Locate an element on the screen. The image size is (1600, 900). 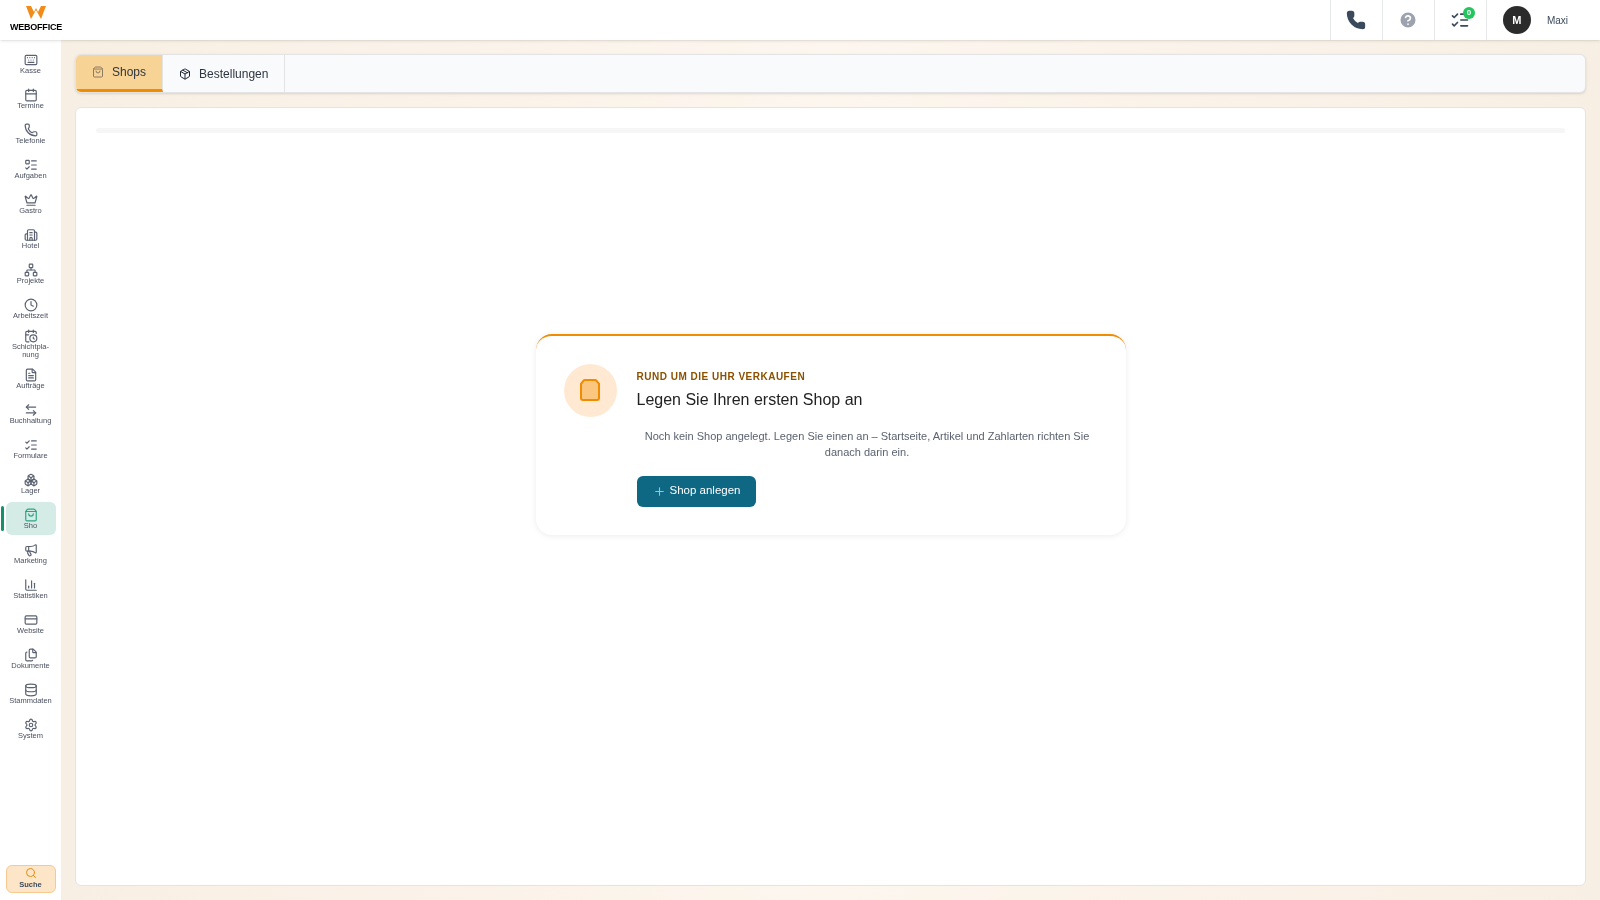
user-avatar: M is located at coordinates (1516, 20).